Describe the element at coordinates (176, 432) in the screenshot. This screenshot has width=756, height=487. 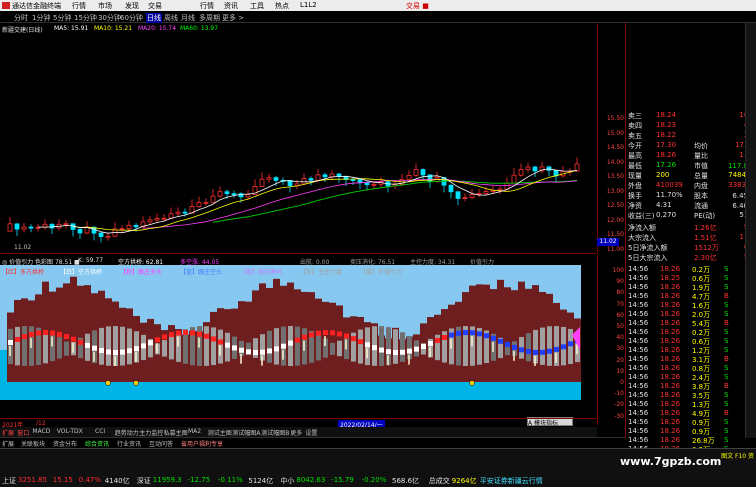
I see `indicator-tab: 私募主图` at that location.